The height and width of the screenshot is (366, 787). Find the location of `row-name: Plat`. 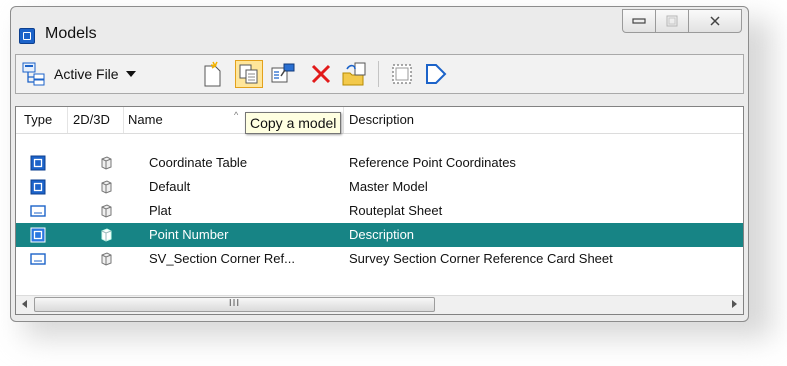

row-name: Plat is located at coordinates (160, 210).